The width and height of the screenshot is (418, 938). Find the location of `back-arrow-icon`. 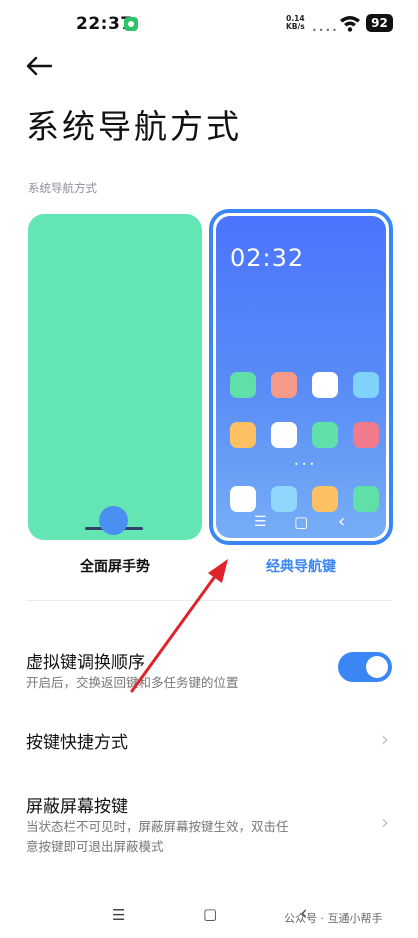

back-arrow-icon is located at coordinates (39, 66).